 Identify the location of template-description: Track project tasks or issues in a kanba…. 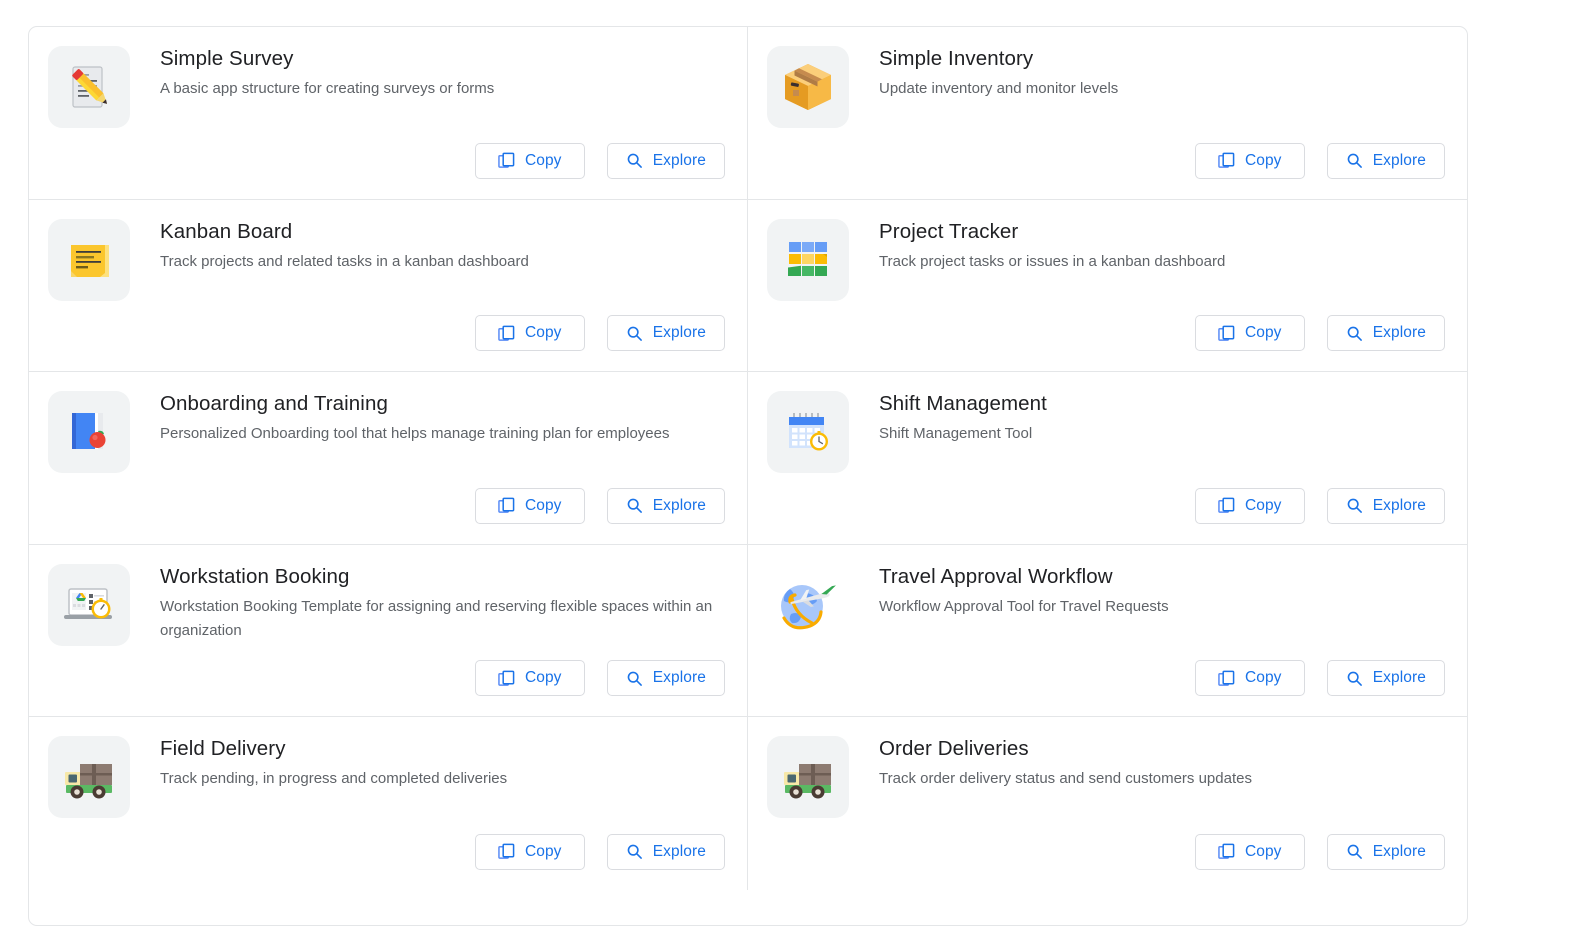
(1052, 261).